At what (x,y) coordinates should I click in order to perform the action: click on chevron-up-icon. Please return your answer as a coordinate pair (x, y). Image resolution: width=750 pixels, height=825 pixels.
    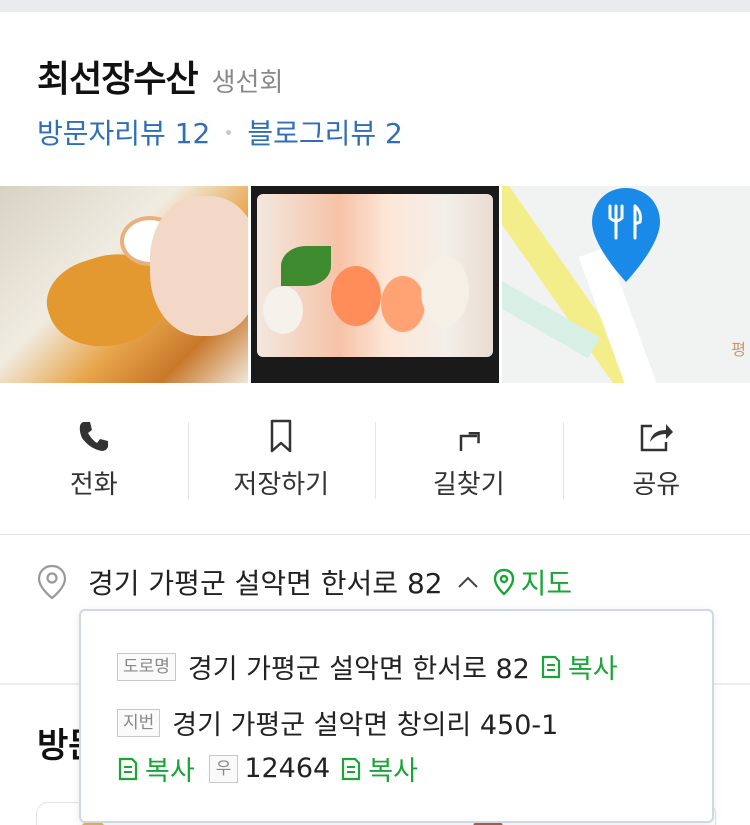
    Looking at the image, I should click on (468, 582).